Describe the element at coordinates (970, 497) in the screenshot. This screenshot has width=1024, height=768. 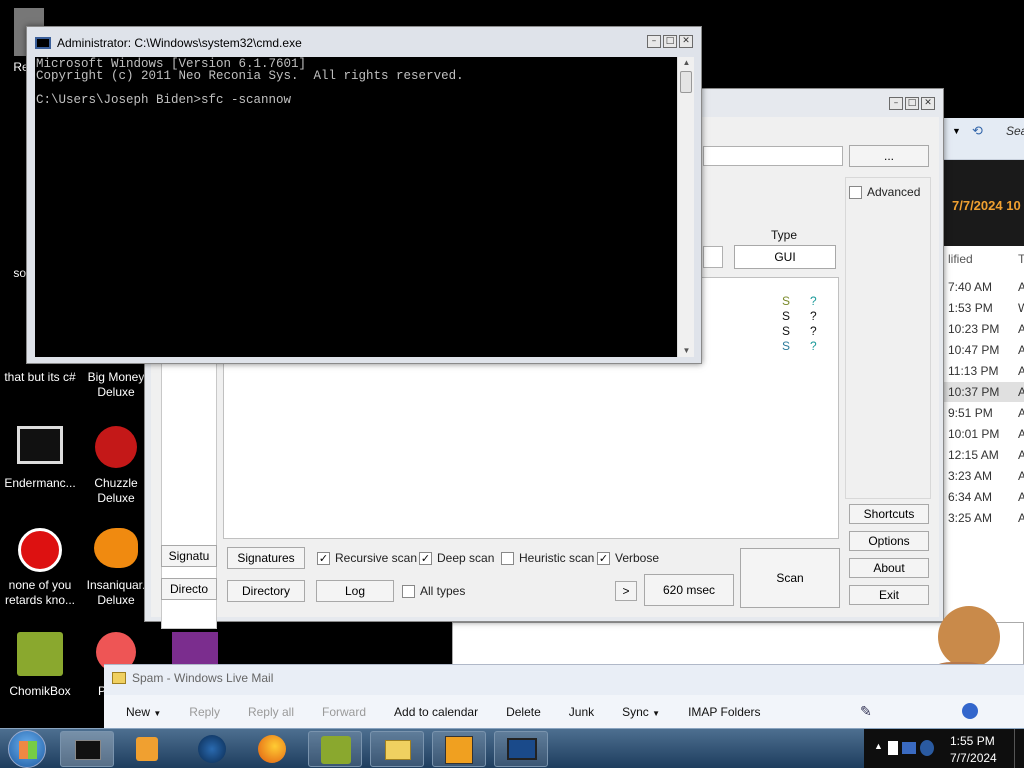
I see `file-row-time: 6:34 AM` at that location.